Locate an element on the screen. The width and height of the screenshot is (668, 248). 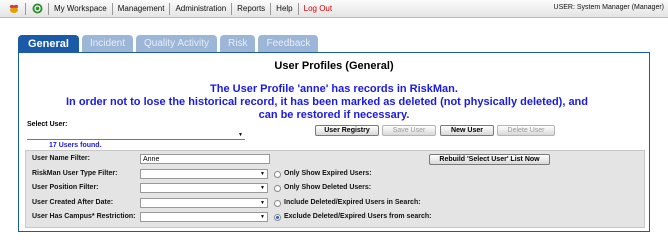
menu-reports: Reports is located at coordinates (251, 8).